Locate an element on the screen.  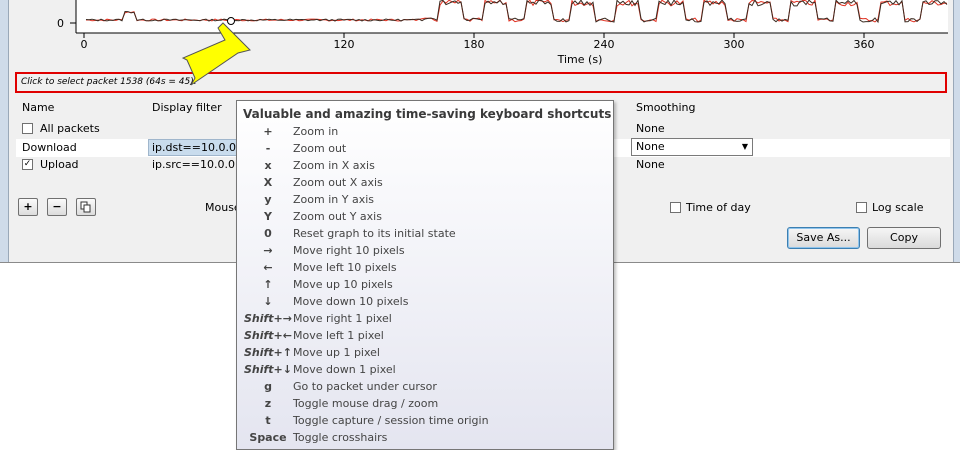
shortcut-description: Move right 1 pixel is located at coordinates (342, 318).